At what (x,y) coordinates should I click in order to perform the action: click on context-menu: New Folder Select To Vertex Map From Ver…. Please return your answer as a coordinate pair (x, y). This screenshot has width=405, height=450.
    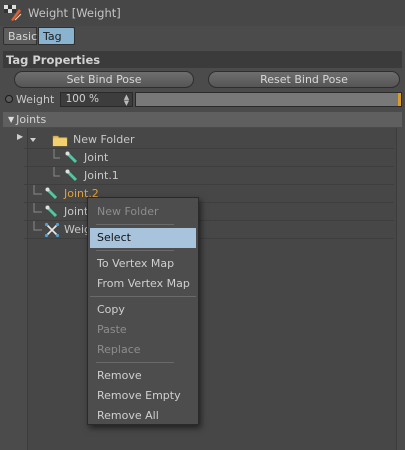
    Looking at the image, I should click on (143, 311).